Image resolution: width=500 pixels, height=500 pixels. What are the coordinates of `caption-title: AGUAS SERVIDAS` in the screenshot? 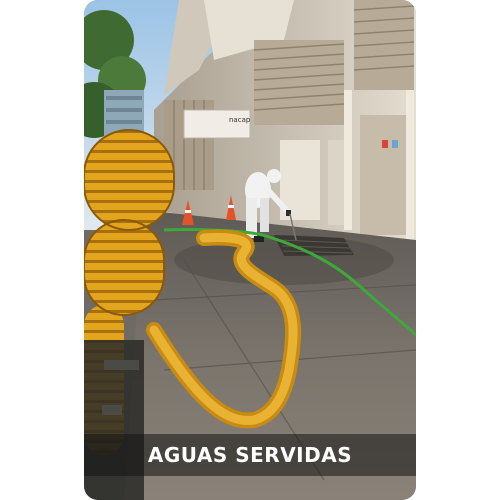 It's located at (250, 455).